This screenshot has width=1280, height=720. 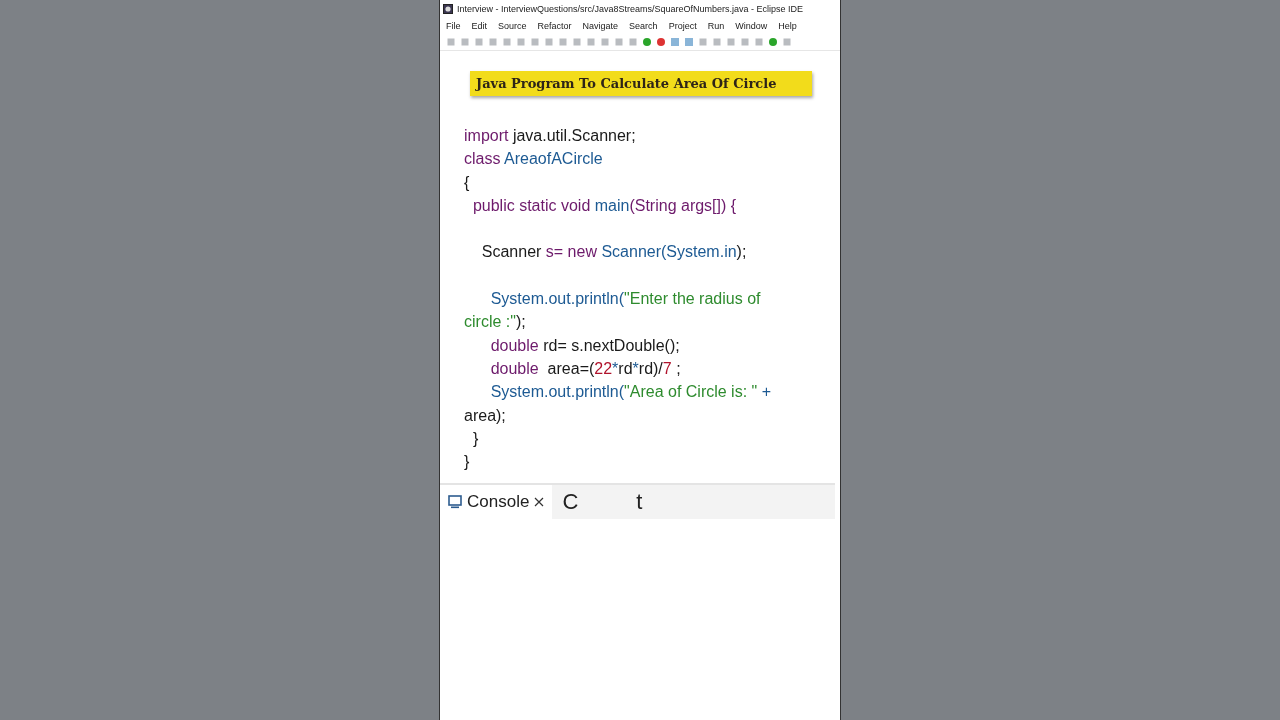 I want to click on code-line: public static void main(String args[]) {, so click(x=604, y=205).